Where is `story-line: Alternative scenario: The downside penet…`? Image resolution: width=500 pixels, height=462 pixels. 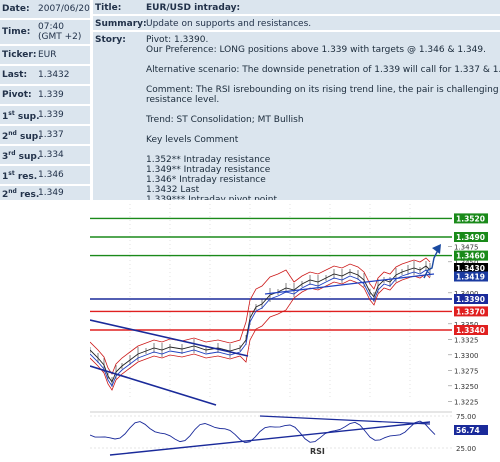 story-line: Alternative scenario: The downside penet… is located at coordinates (323, 70).